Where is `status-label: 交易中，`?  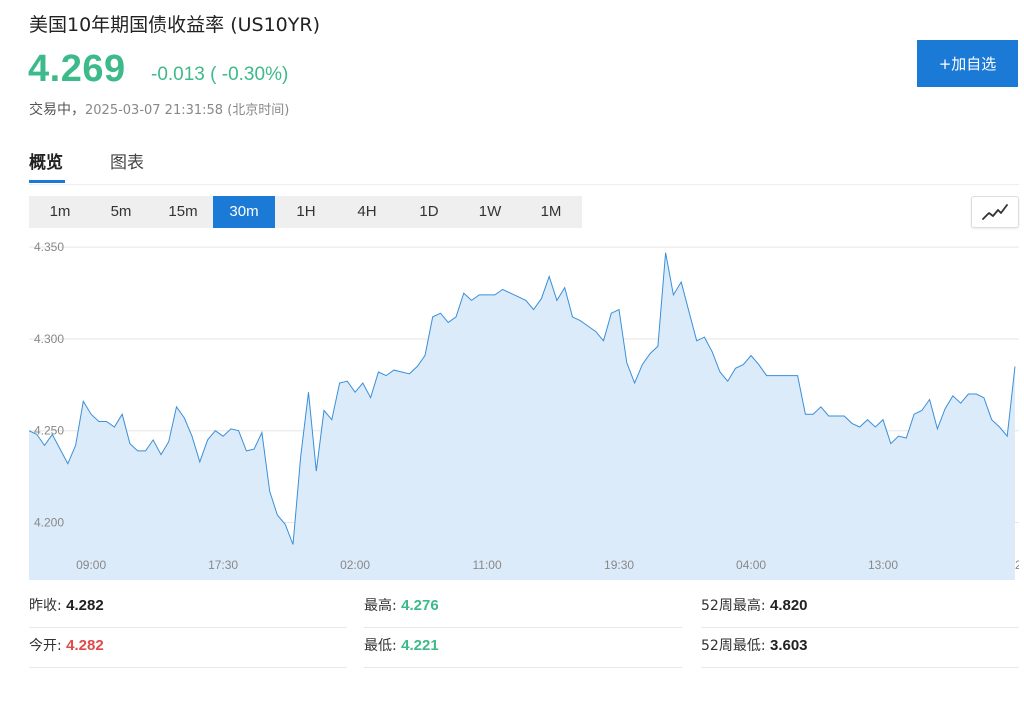
status-label: 交易中， is located at coordinates (57, 110).